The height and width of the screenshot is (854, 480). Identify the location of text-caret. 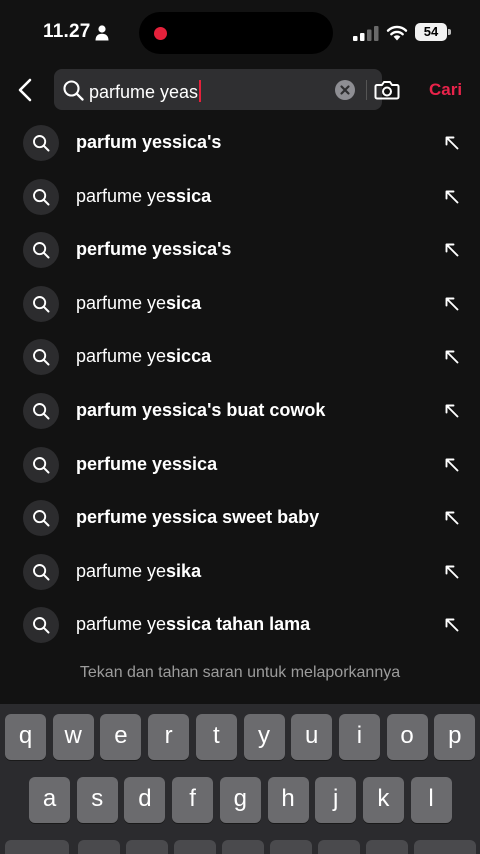
(200, 91).